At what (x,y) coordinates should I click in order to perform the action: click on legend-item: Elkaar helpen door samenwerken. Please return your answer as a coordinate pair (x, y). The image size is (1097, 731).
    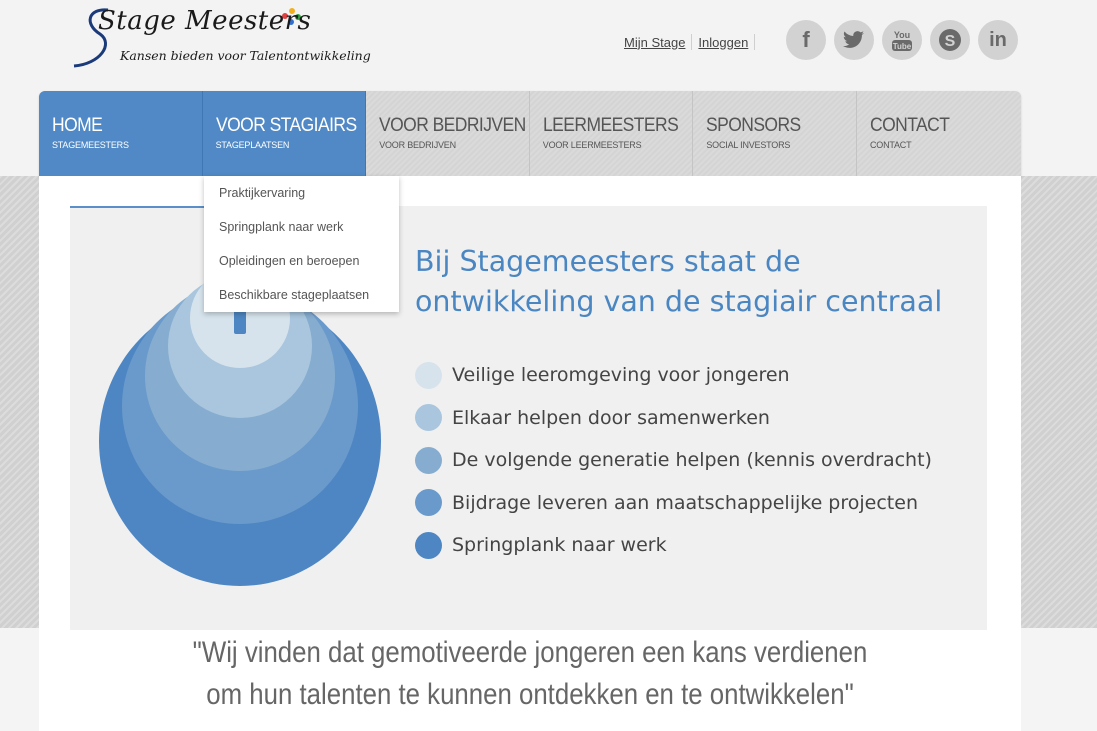
    Looking at the image, I should click on (673, 418).